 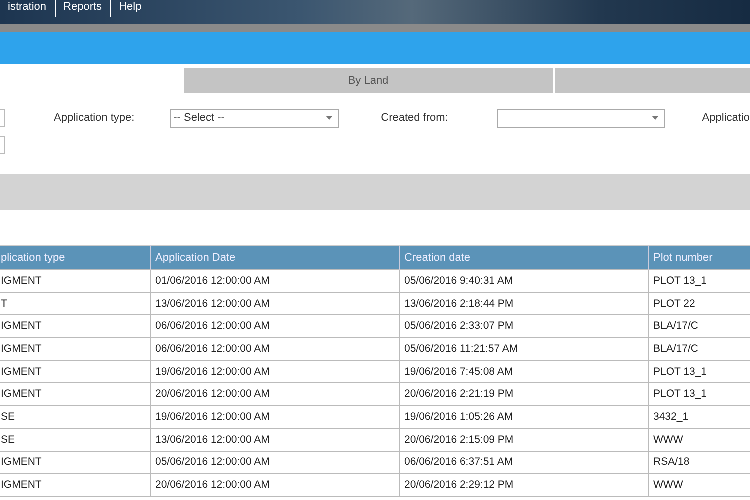 I want to click on column-header: Plot number, so click(x=699, y=258).